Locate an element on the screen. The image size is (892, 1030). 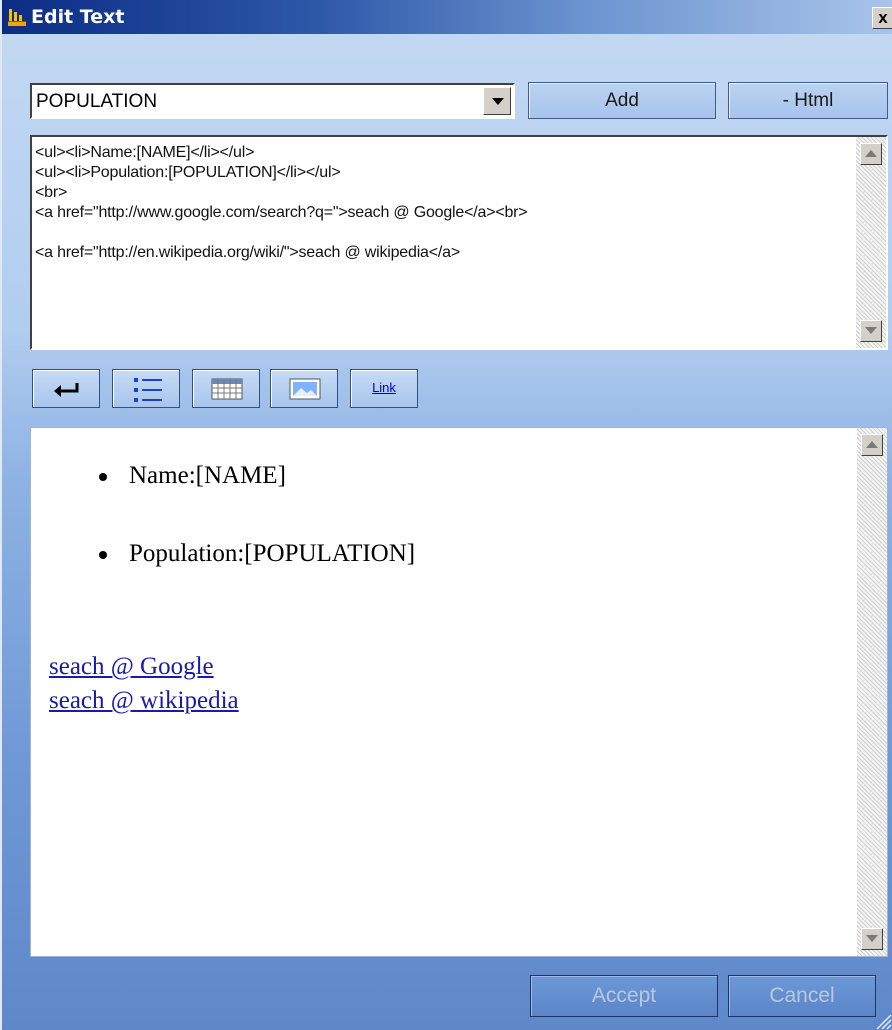
insert-link-button: Link is located at coordinates (384, 388).